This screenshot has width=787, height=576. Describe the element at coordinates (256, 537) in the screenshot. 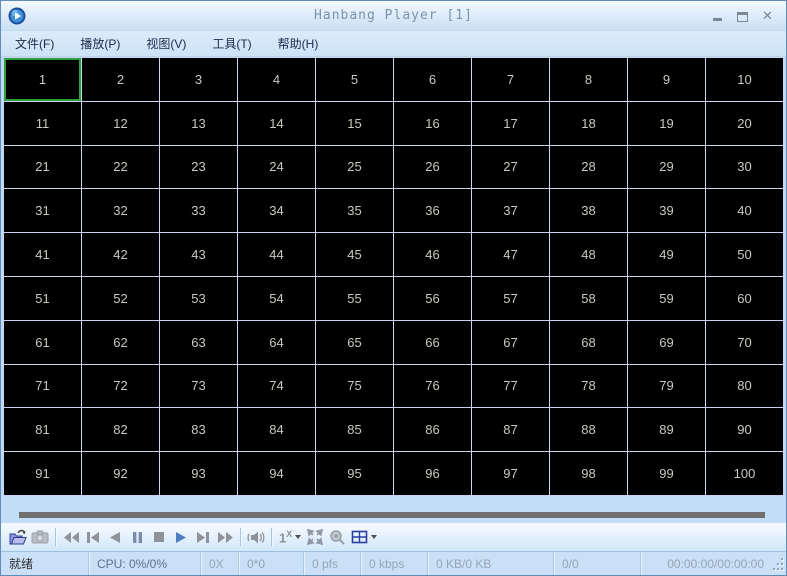

I see `volume-button` at that location.